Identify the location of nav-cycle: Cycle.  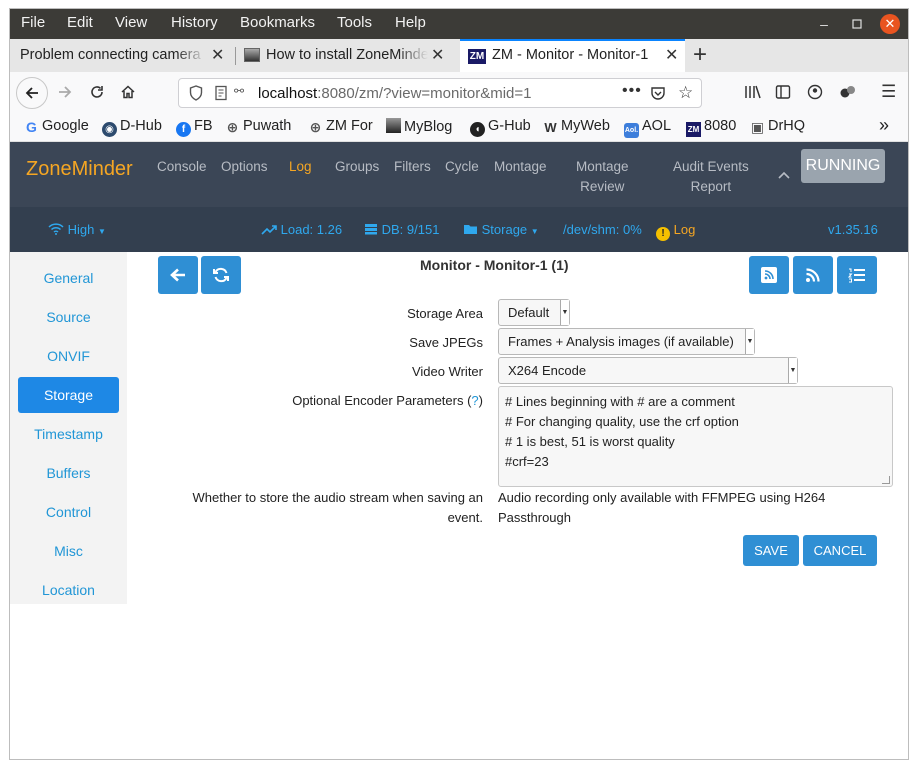
(462, 167).